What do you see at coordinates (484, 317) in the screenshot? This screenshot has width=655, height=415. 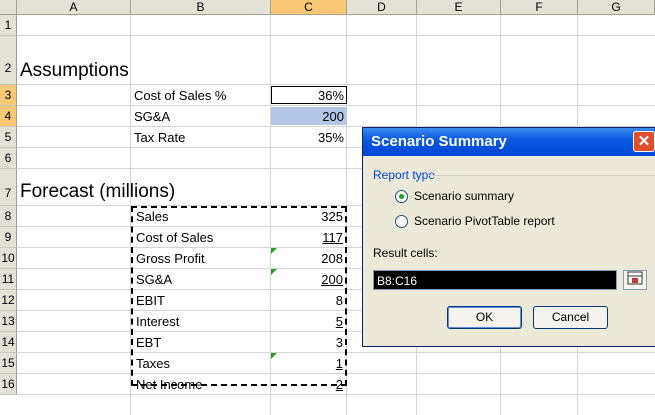 I see `ok-button: OK` at bounding box center [484, 317].